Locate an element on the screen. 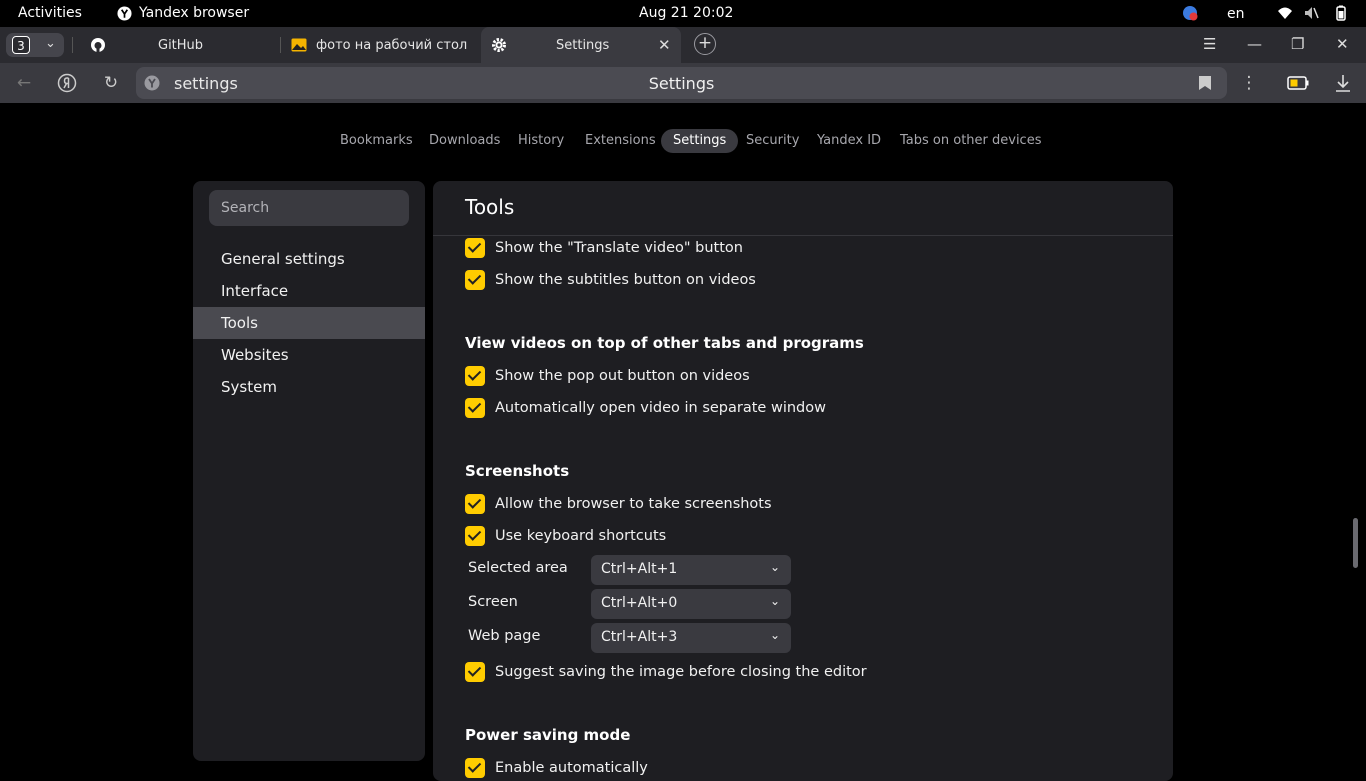 The width and height of the screenshot is (1366, 781). allow-screenshots-option: Allow the browser to take screenshots is located at coordinates (618, 504).